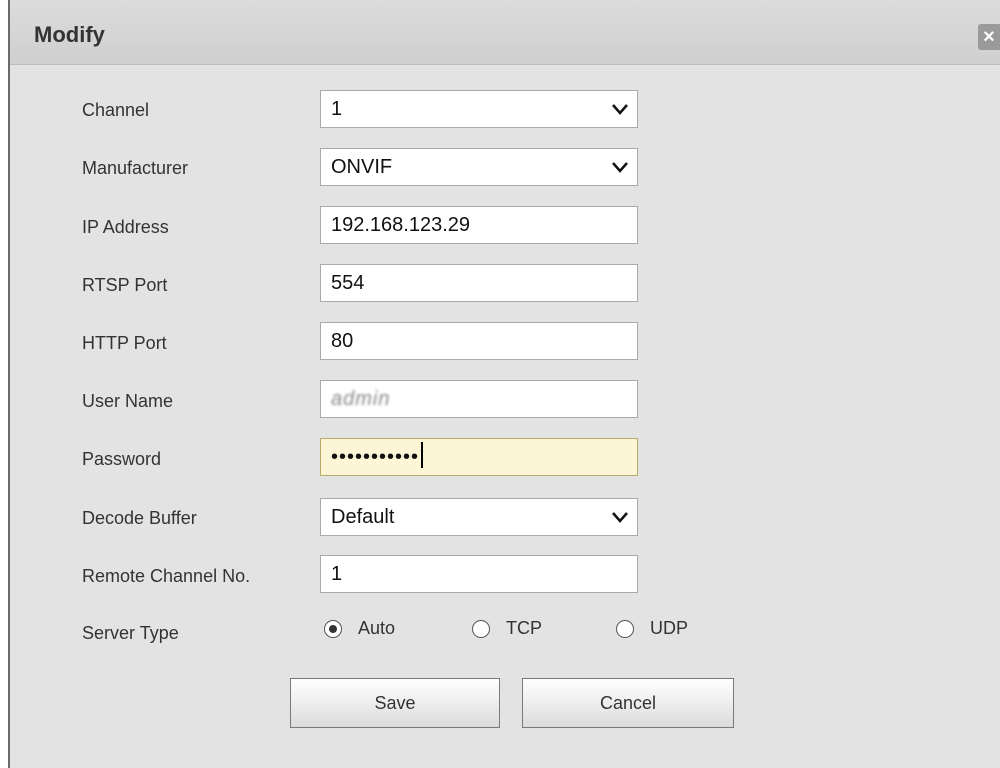 This screenshot has width=1000, height=768. Describe the element at coordinates (479, 341) in the screenshot. I see `http-port-input: 80` at that location.